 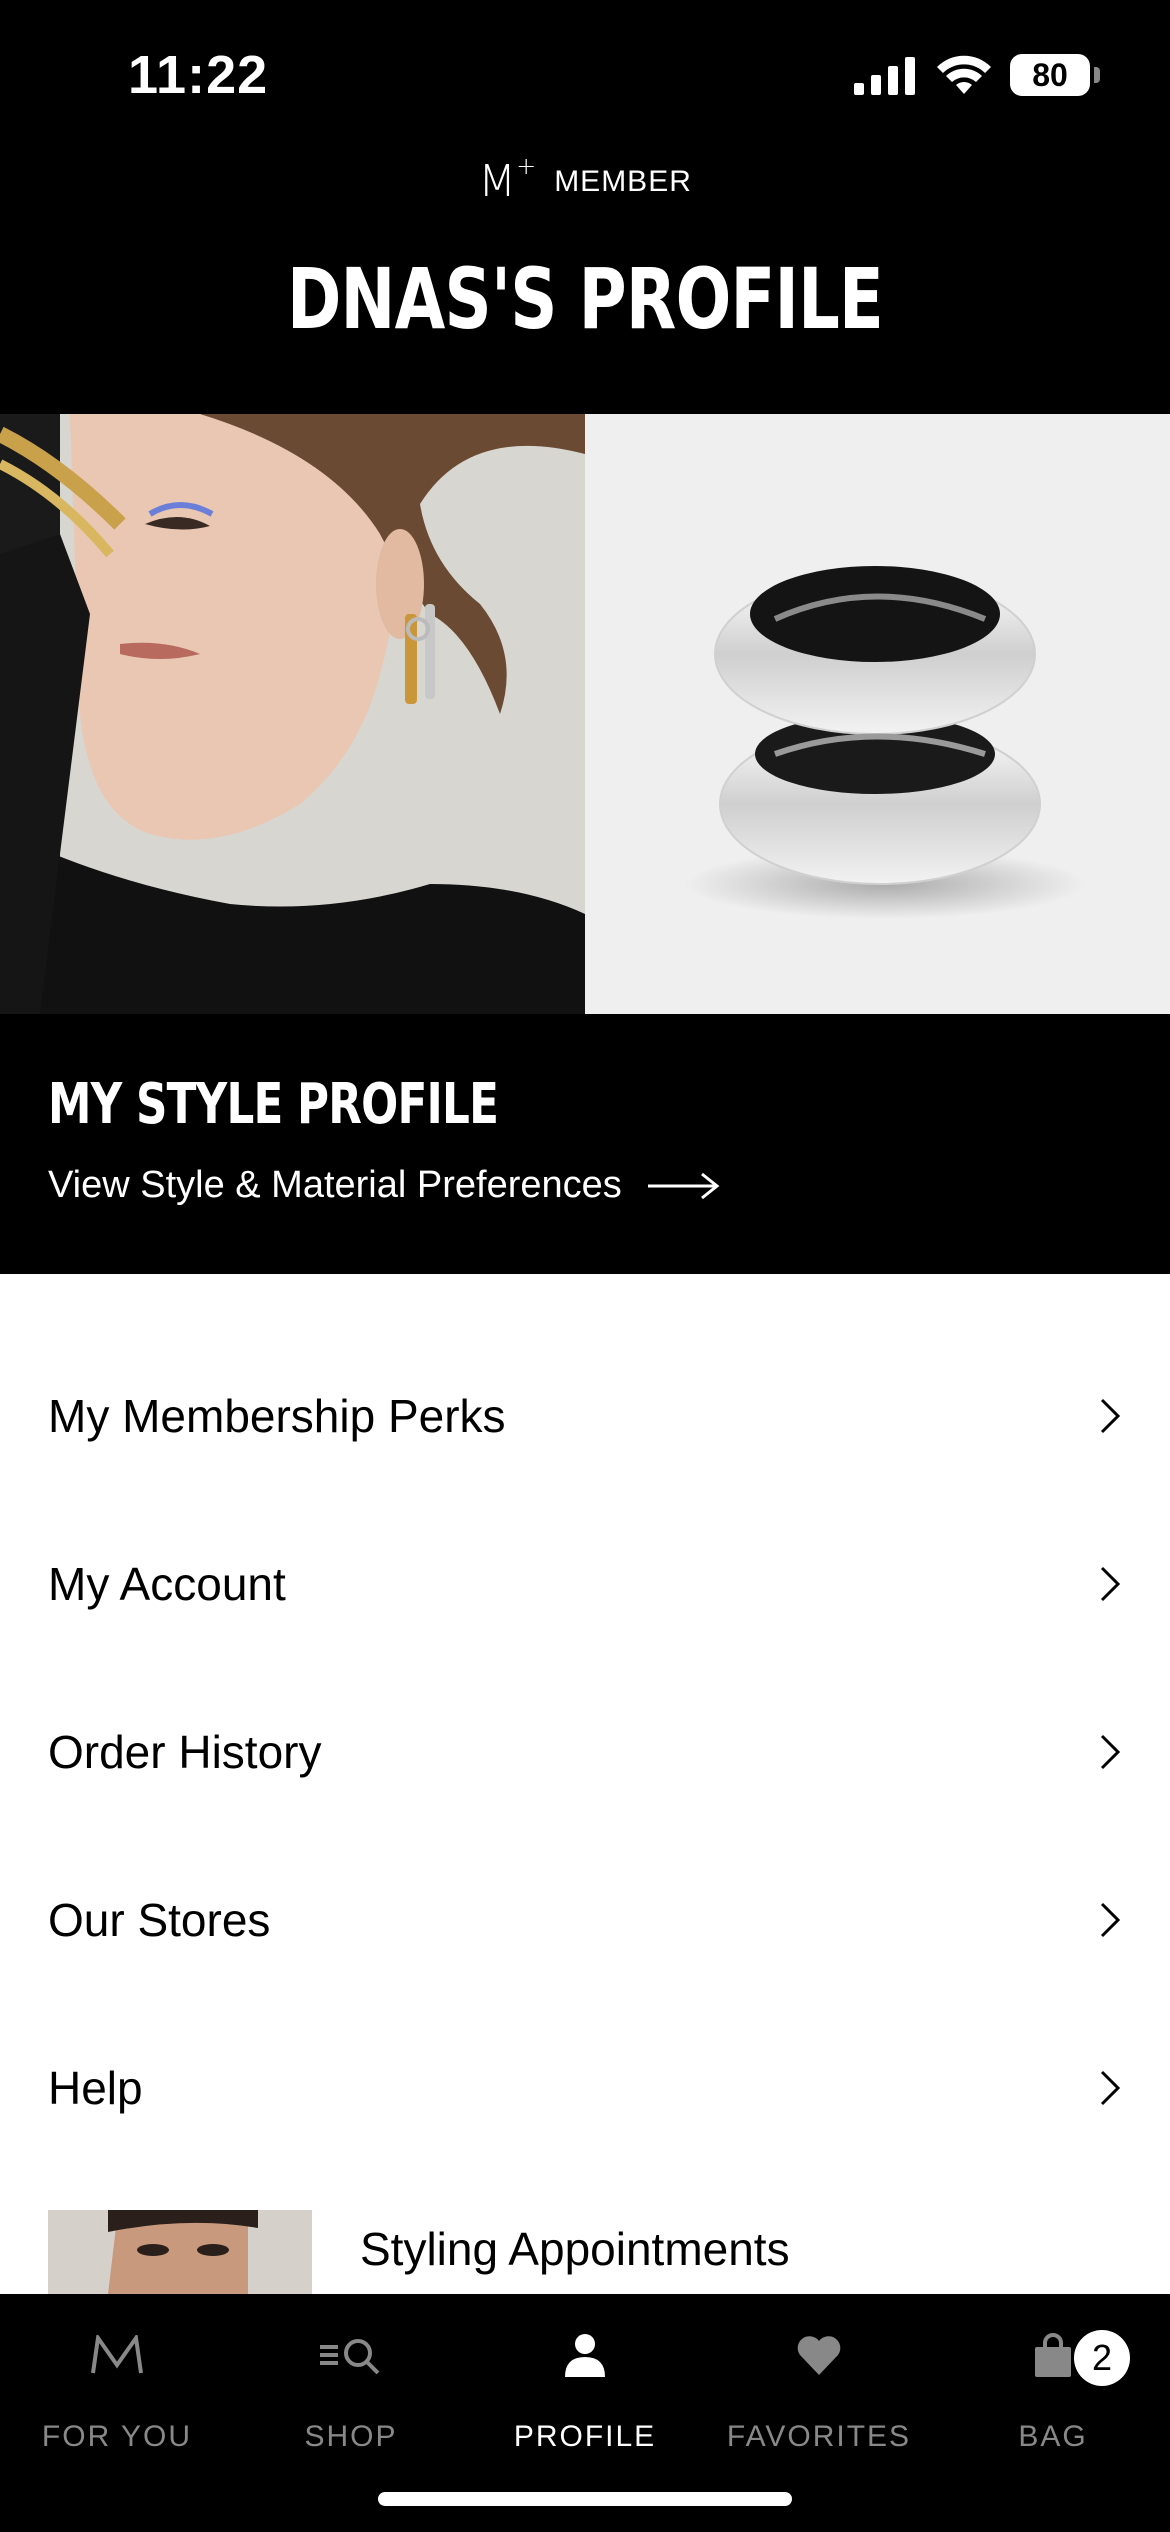 I want to click on menu-search-icon, so click(x=351, y=2355).